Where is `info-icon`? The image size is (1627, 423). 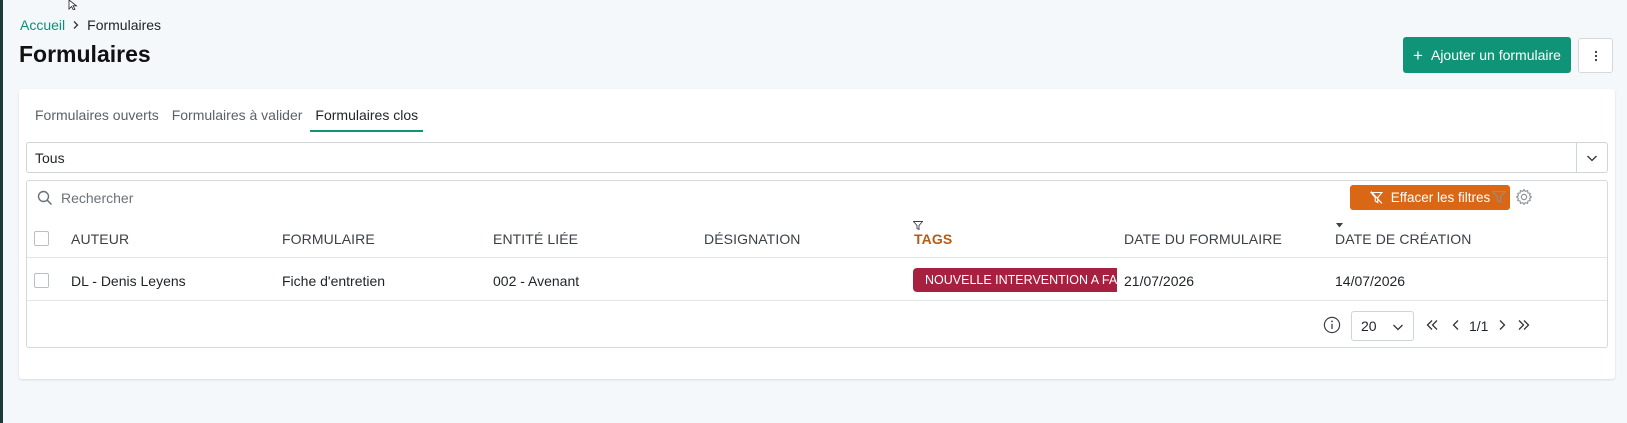 info-icon is located at coordinates (1332, 325).